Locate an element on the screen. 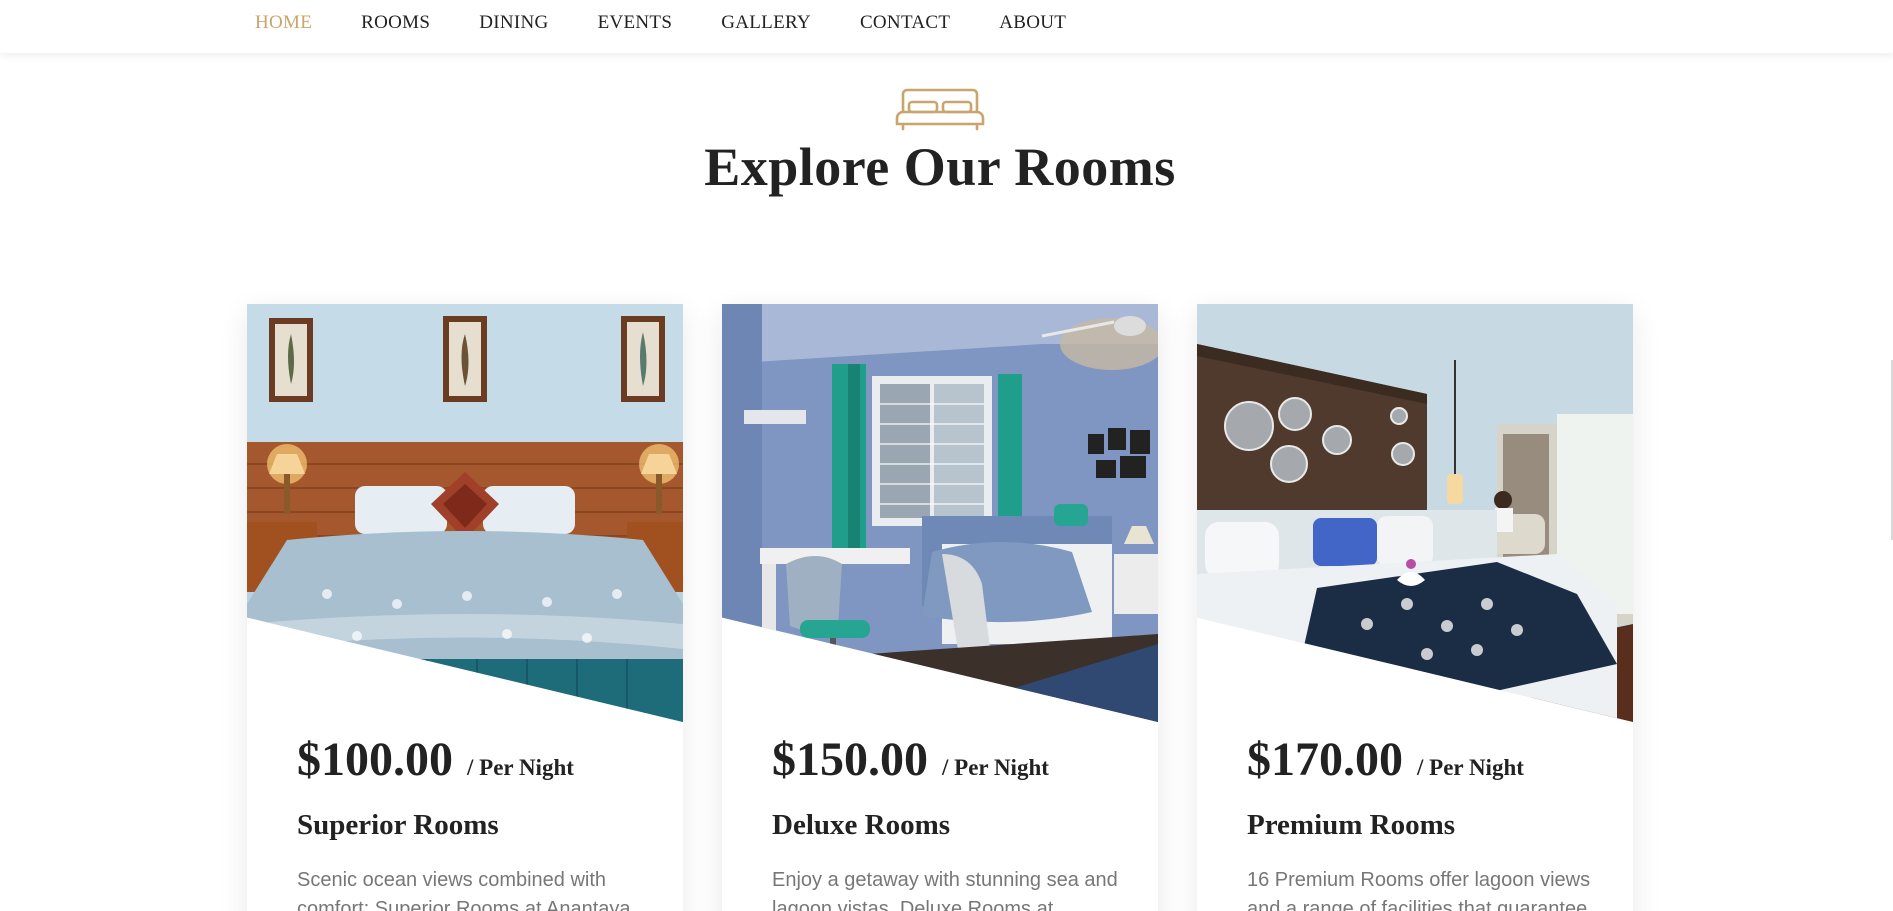 The height and width of the screenshot is (911, 1893). room-price: $170.00 is located at coordinates (1325, 759).